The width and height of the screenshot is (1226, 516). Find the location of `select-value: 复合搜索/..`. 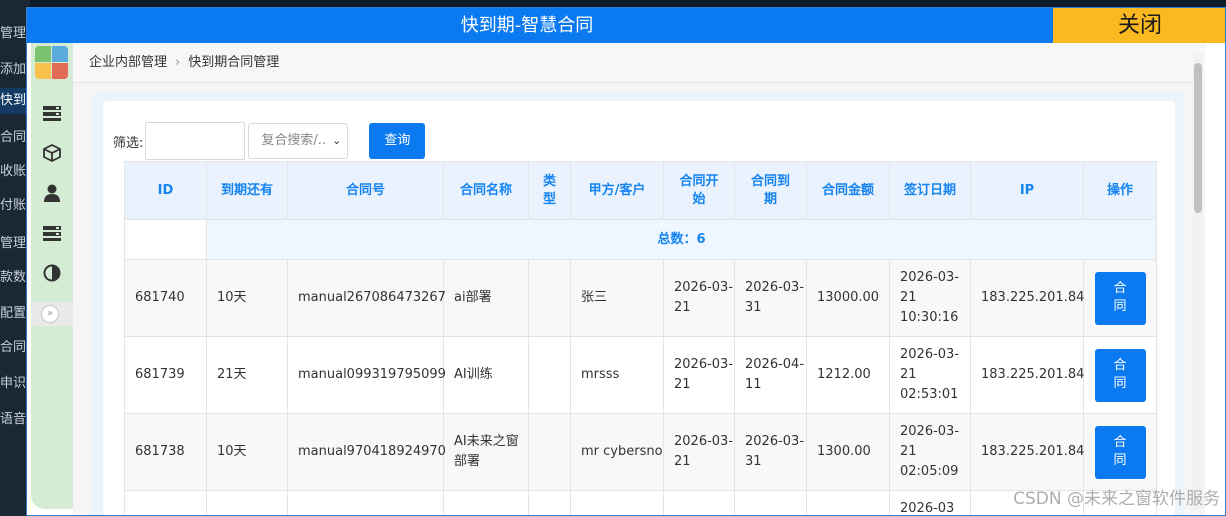

select-value: 复合搜索/.. is located at coordinates (294, 140).